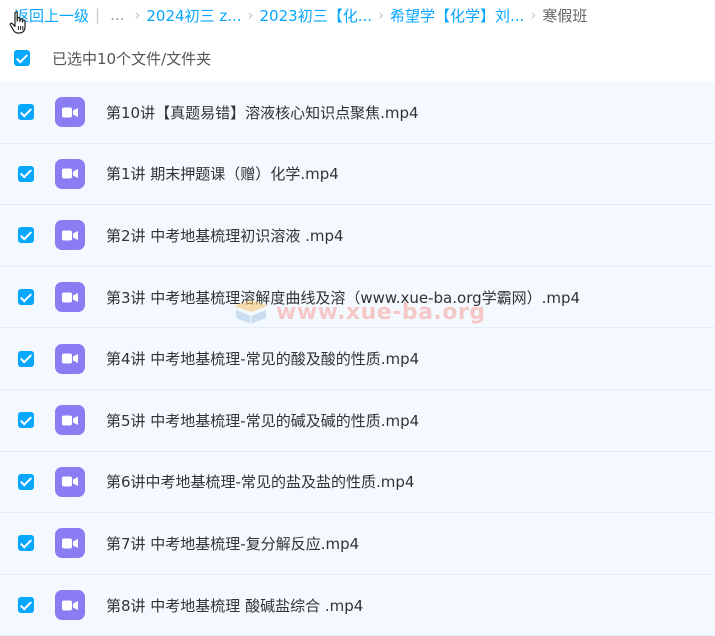 This screenshot has height=636, width=715. I want to click on file-row: 第6讲中考地基梳理-常见的盐及盐的性质.mp4, so click(357, 482).